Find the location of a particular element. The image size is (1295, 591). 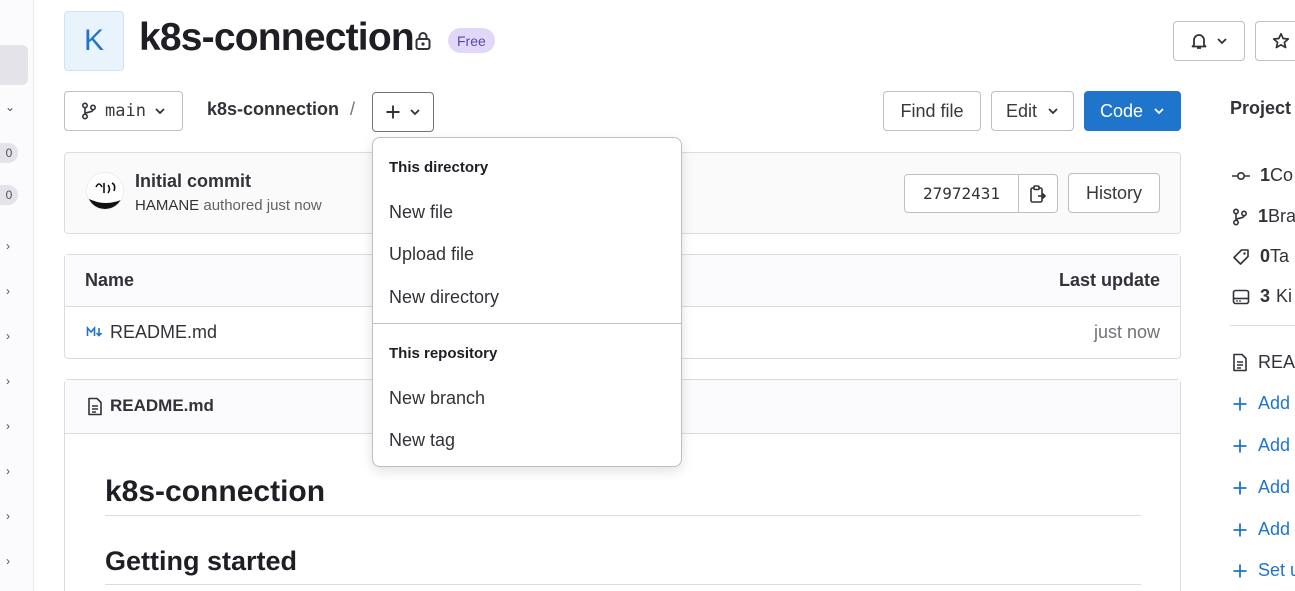

sidebar-chevron-down-icon: ⌄ is located at coordinates (10, 107).